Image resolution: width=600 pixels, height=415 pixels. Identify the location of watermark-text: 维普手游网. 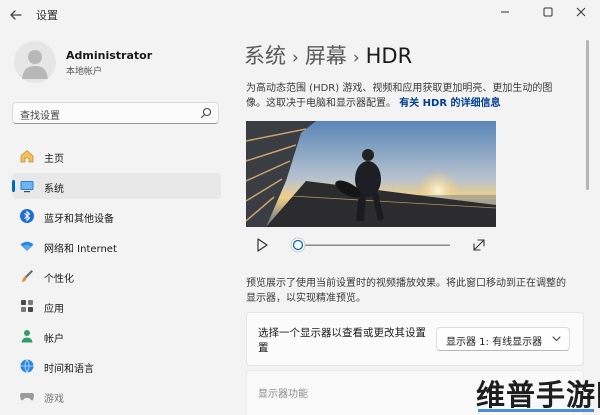
(538, 395).